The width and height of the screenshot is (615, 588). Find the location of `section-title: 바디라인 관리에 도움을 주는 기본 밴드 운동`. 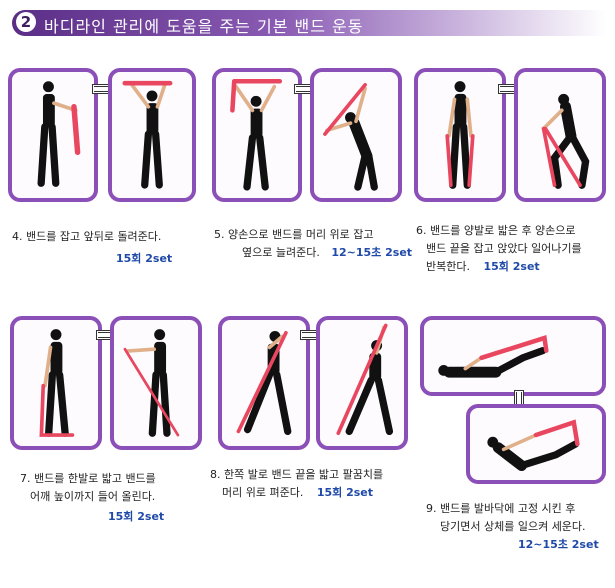

section-title: 바디라인 관리에 도움을 주는 기본 밴드 운동 is located at coordinates (204, 26).